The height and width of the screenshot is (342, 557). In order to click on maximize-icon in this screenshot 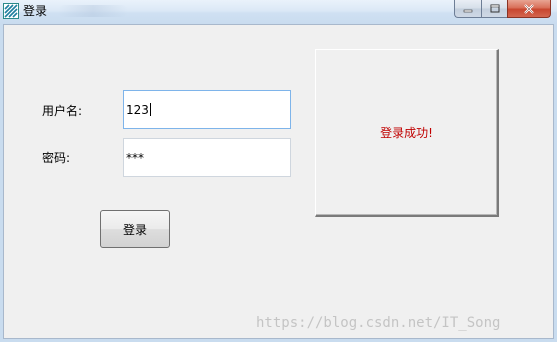, I will do `click(494, 8)`.